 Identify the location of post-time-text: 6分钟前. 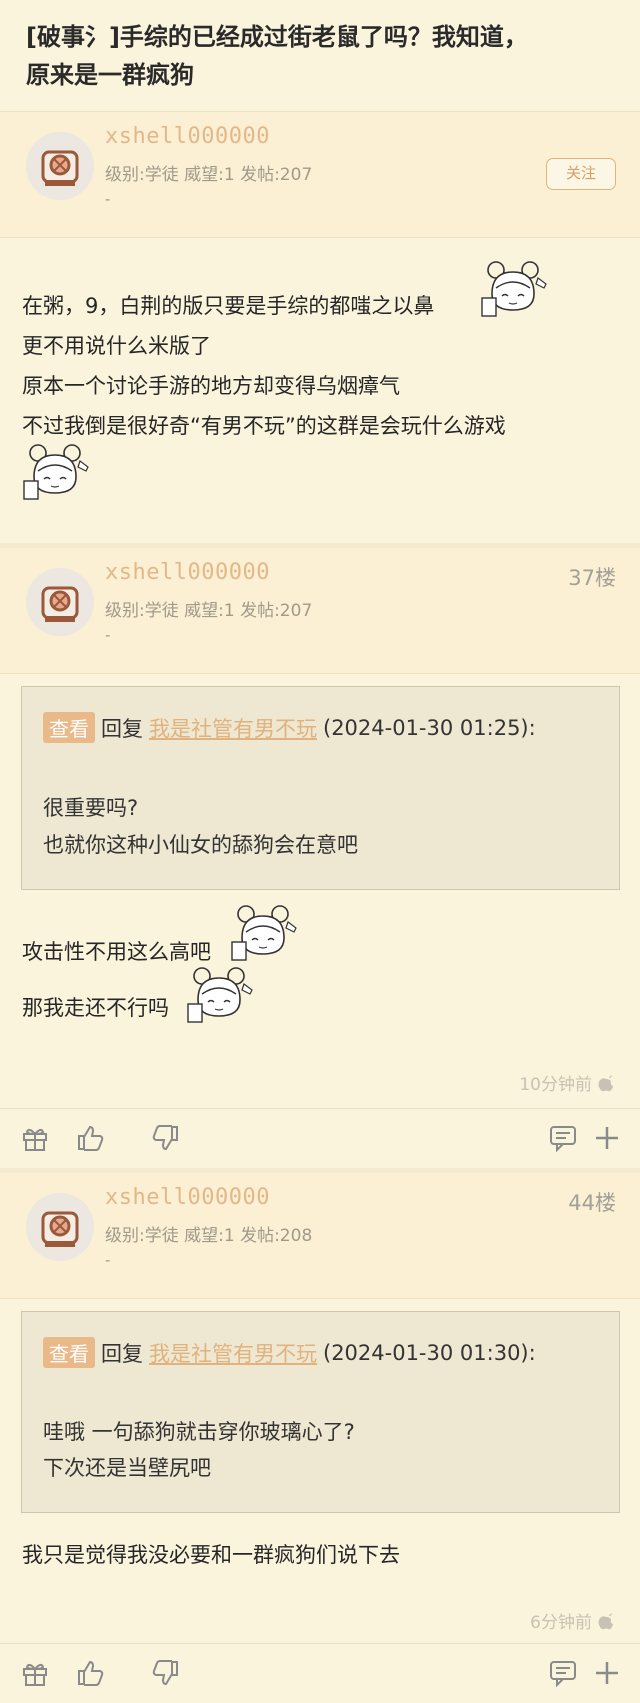
(561, 1623).